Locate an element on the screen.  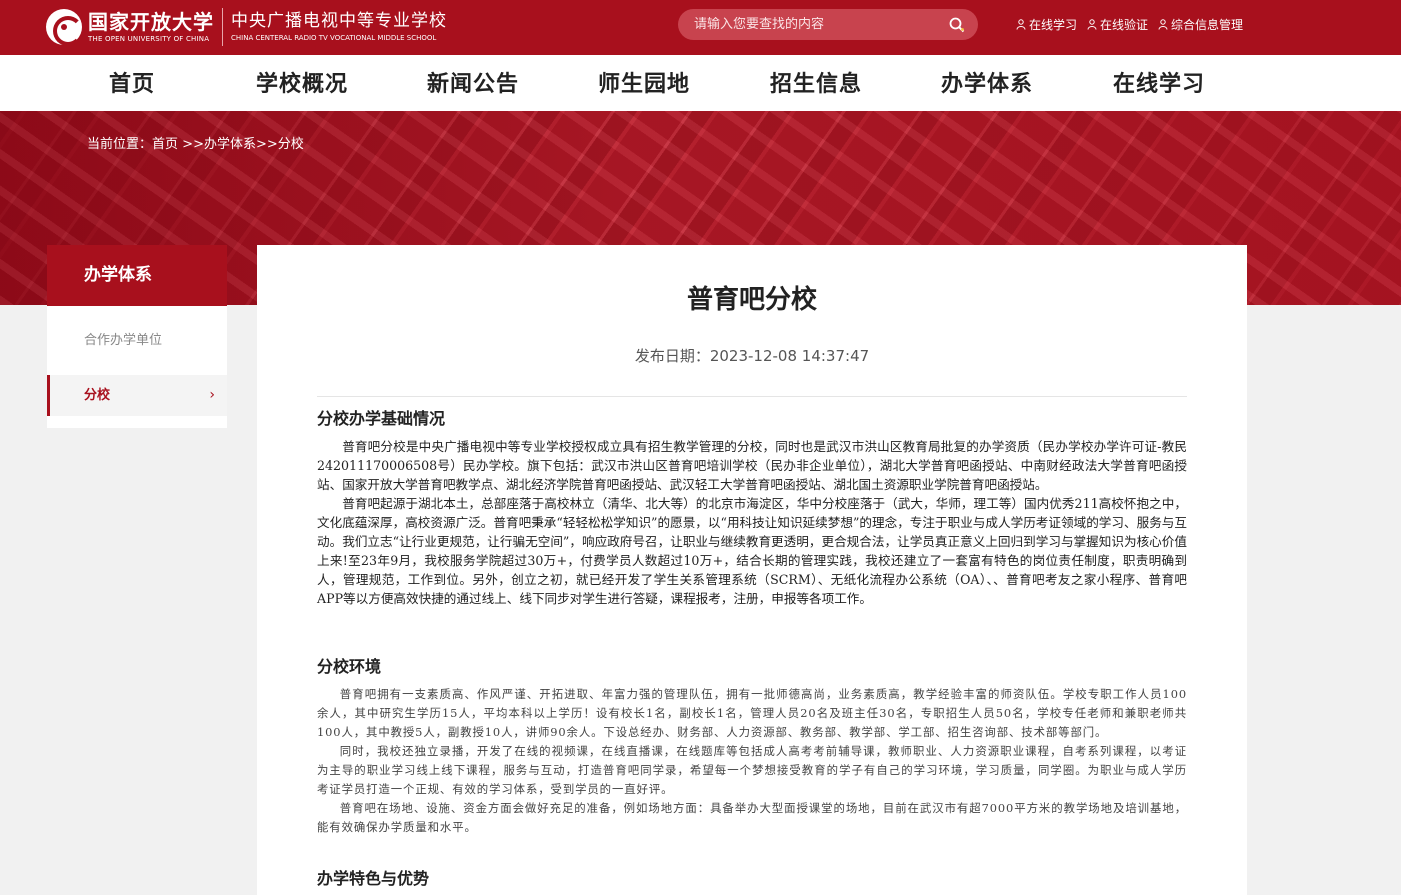
breadcrumb-system: 办学体系 is located at coordinates (230, 144).